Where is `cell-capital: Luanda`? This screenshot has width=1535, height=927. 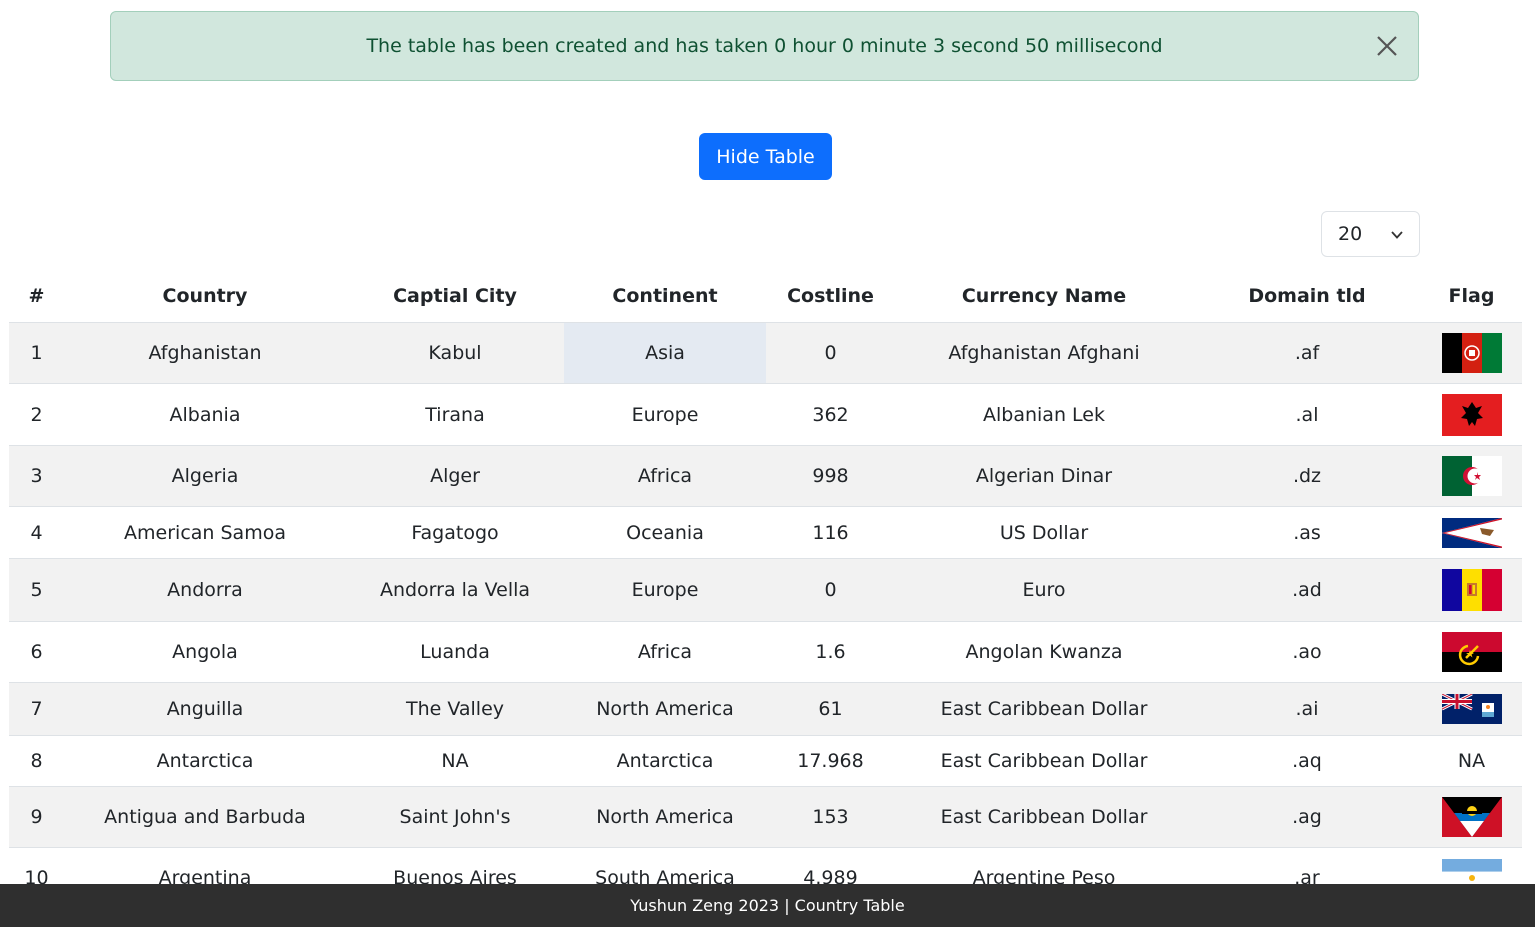 cell-capital: Luanda is located at coordinates (455, 652).